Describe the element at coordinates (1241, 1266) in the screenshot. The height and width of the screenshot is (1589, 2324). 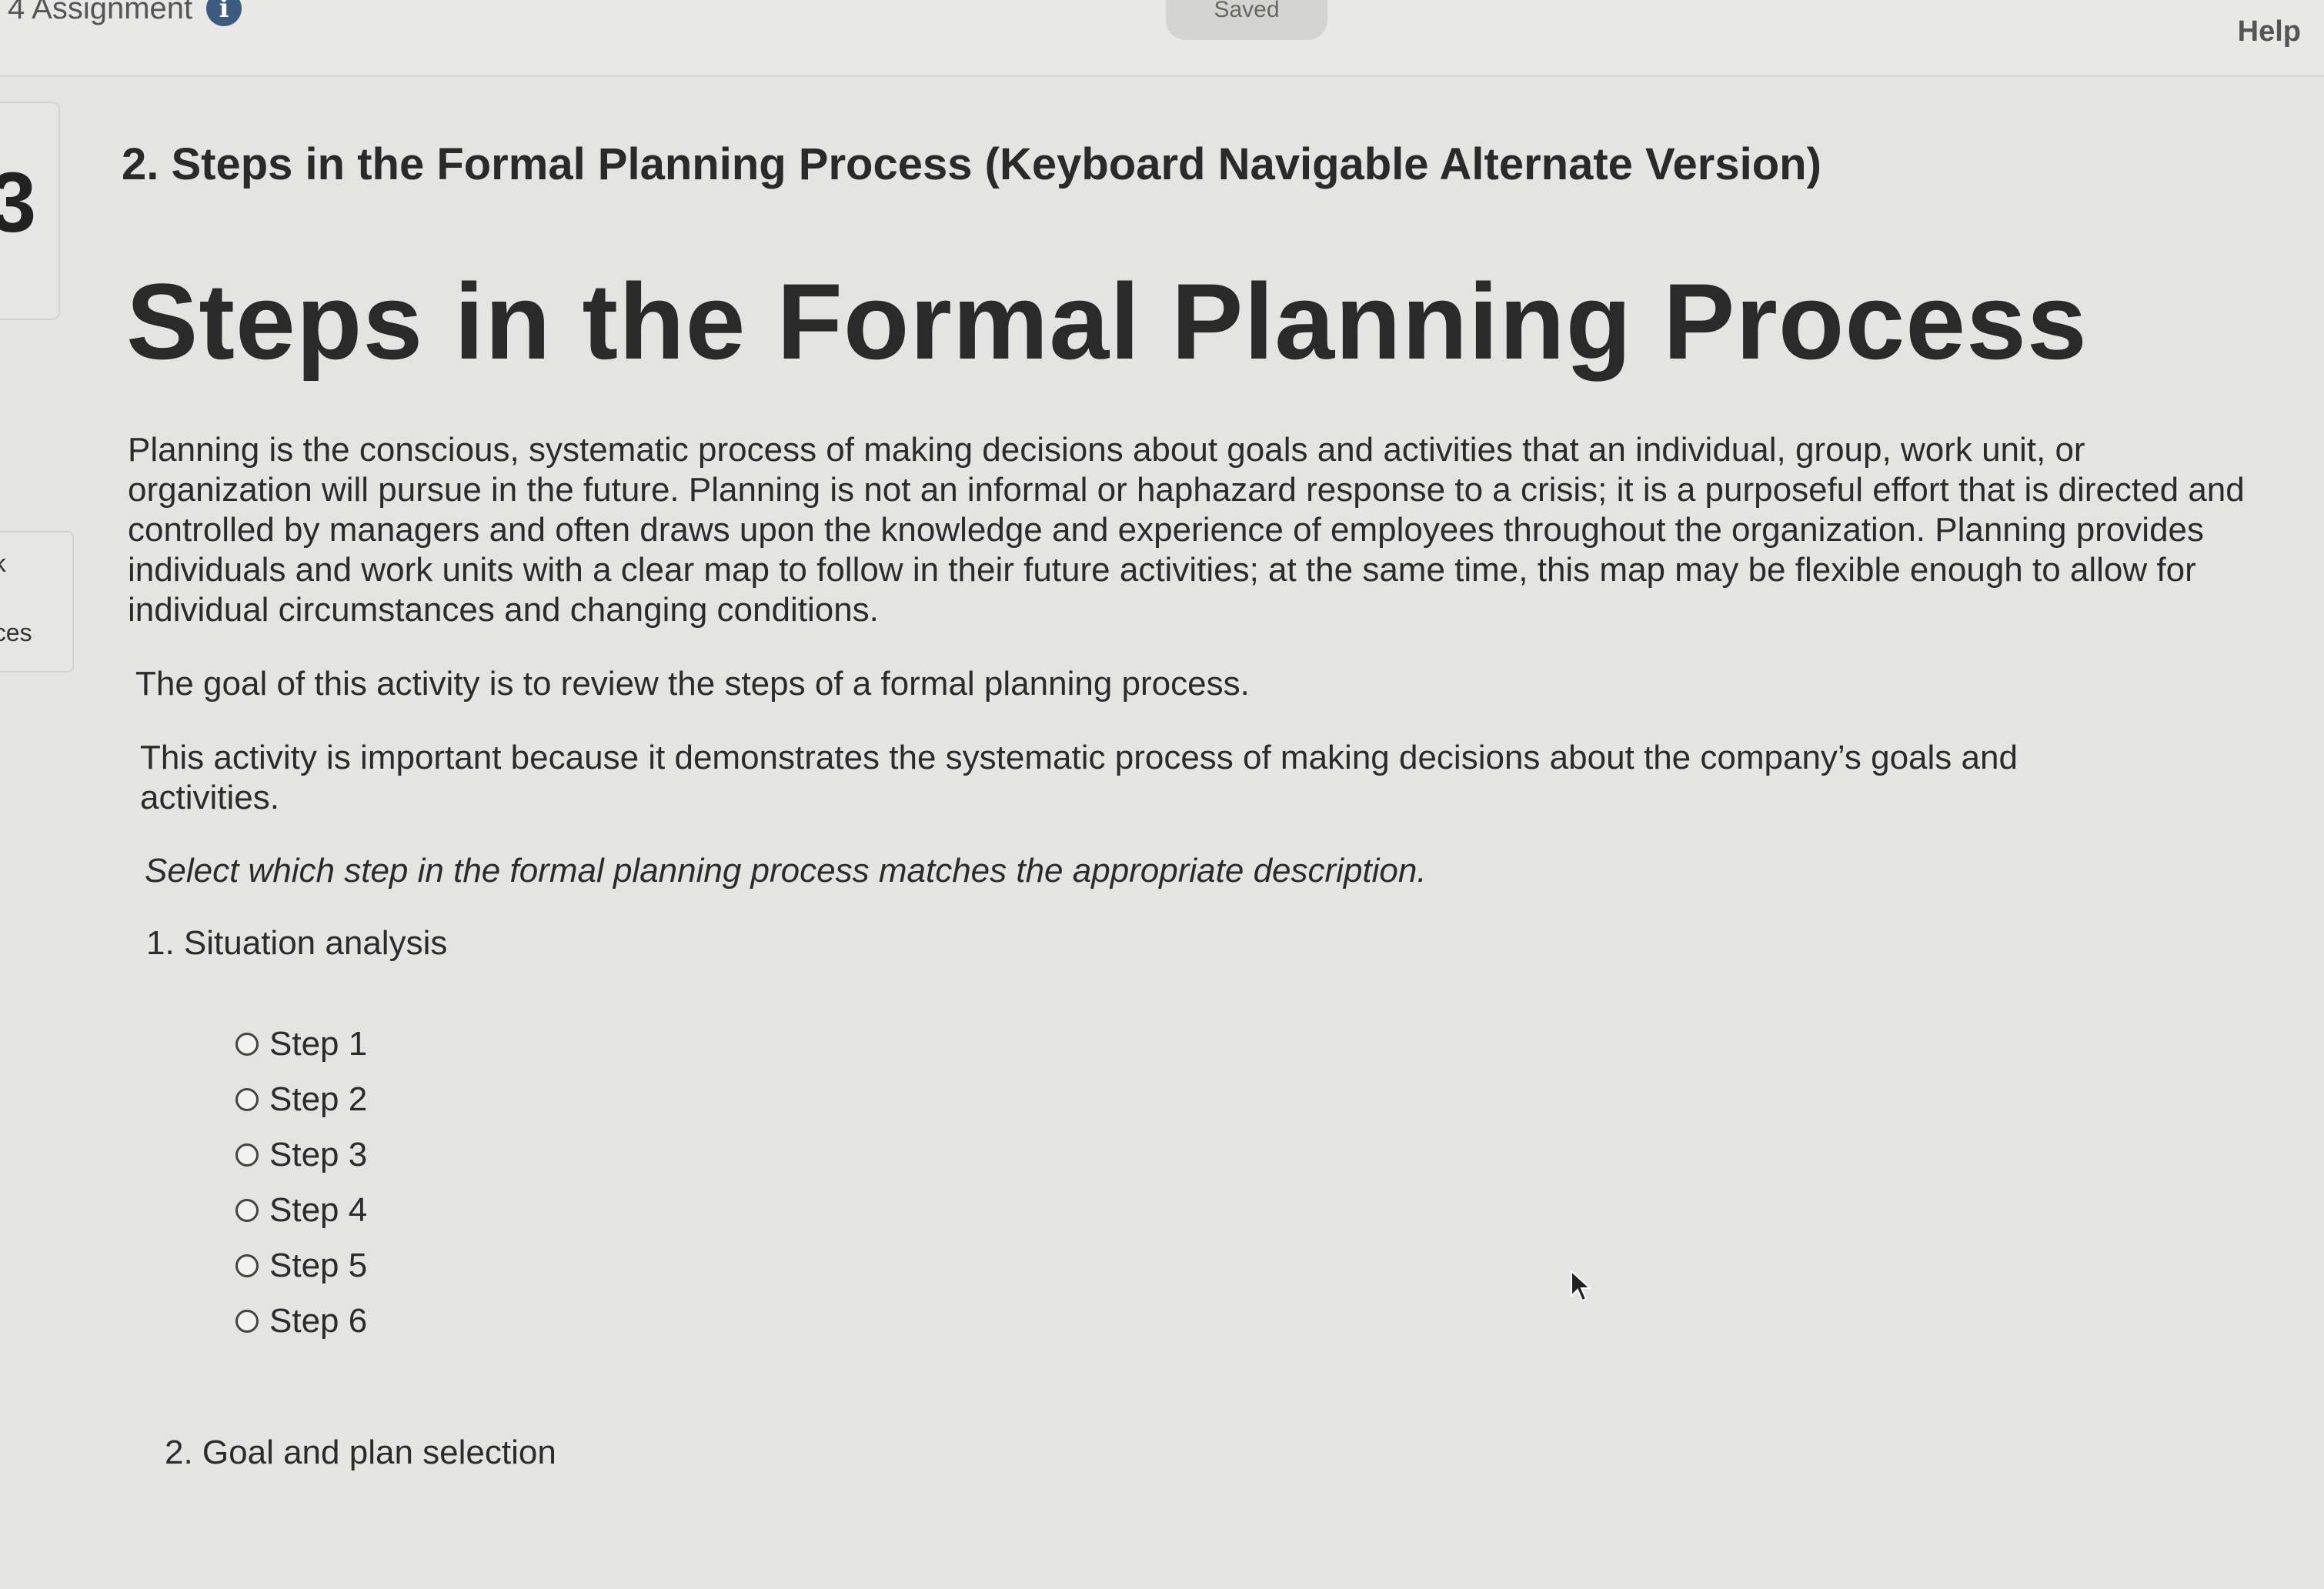
I see `radio-option-step-5: Step 5` at that location.